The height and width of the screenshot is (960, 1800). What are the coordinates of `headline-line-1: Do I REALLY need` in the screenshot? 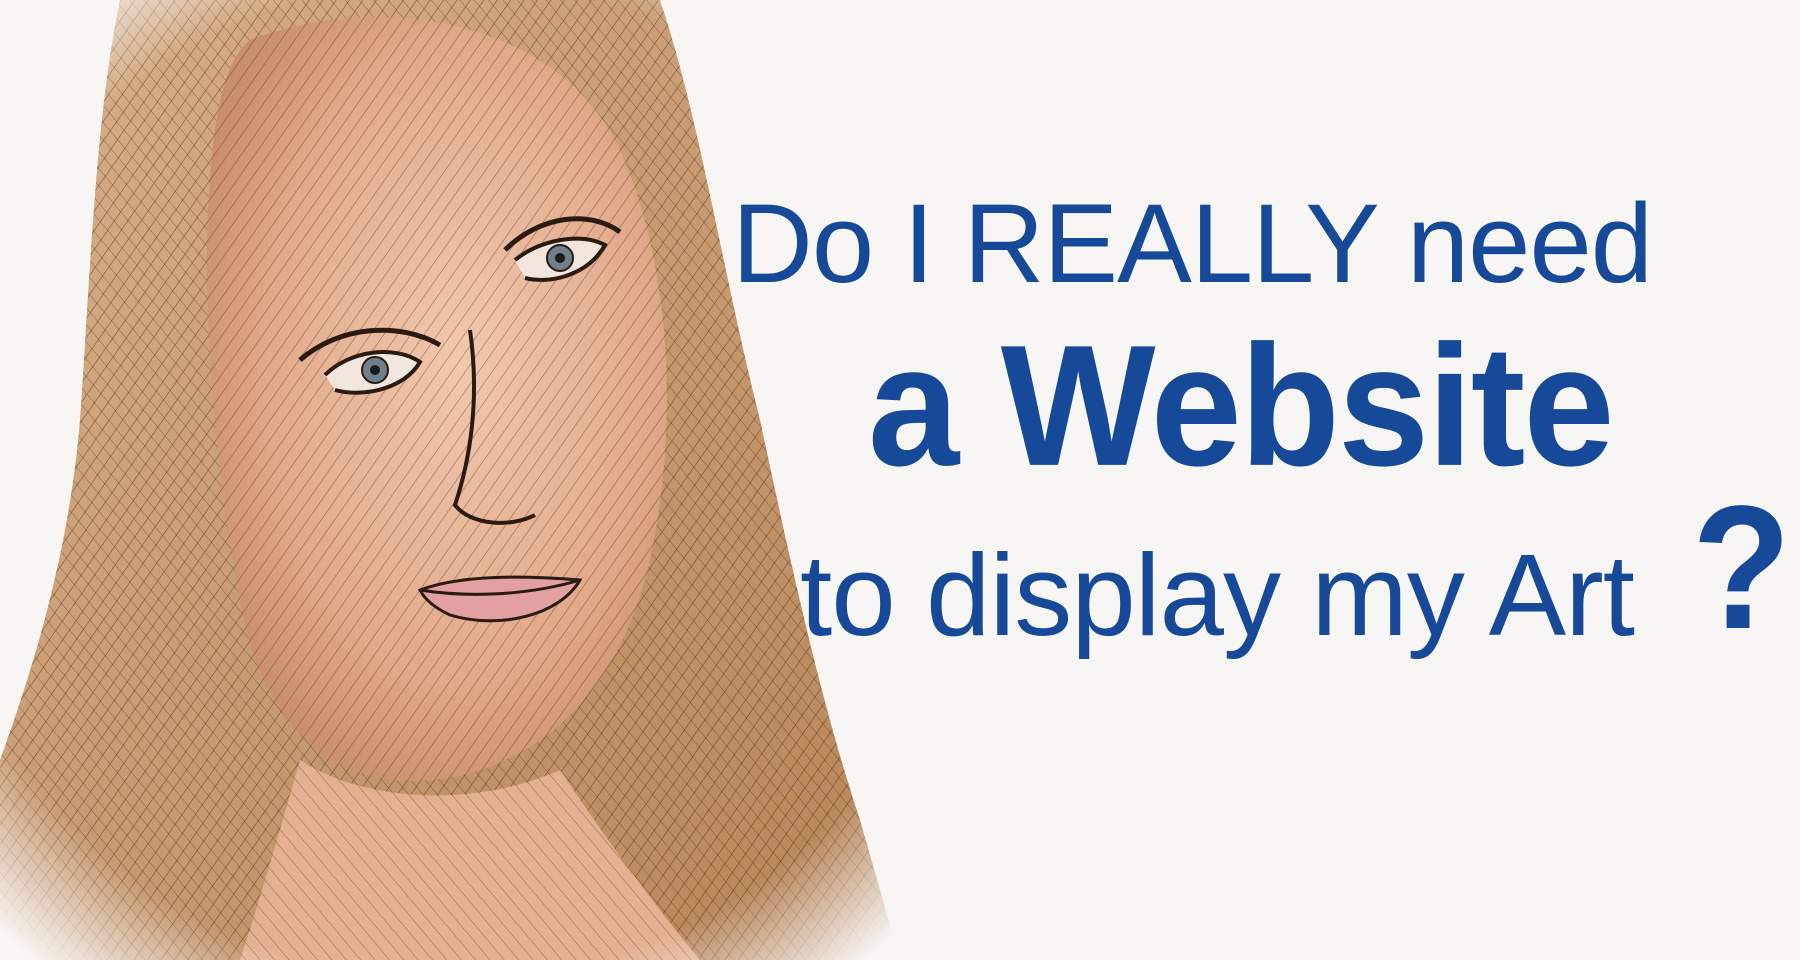 It's located at (1192, 243).